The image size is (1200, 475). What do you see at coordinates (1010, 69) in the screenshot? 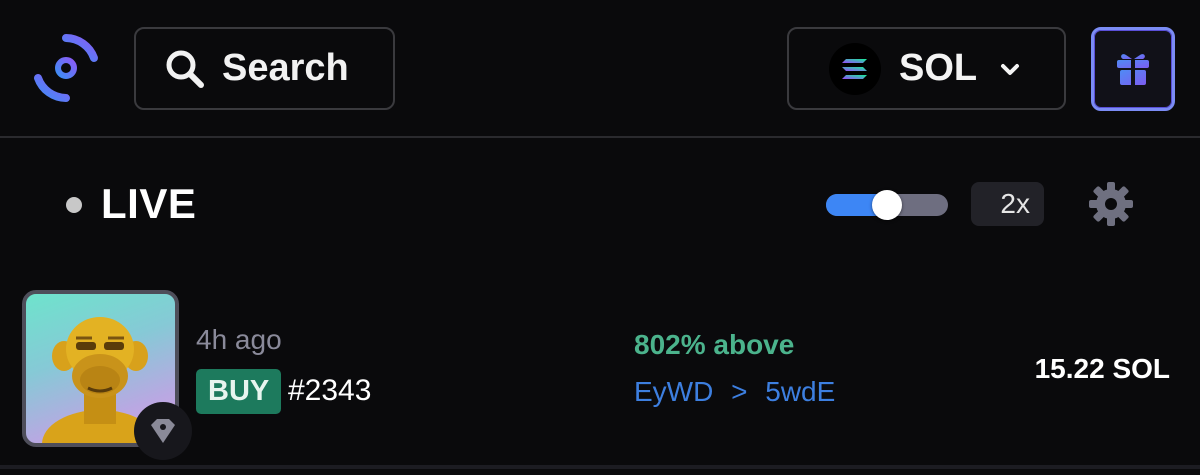
I see `chevron-down-icon` at bounding box center [1010, 69].